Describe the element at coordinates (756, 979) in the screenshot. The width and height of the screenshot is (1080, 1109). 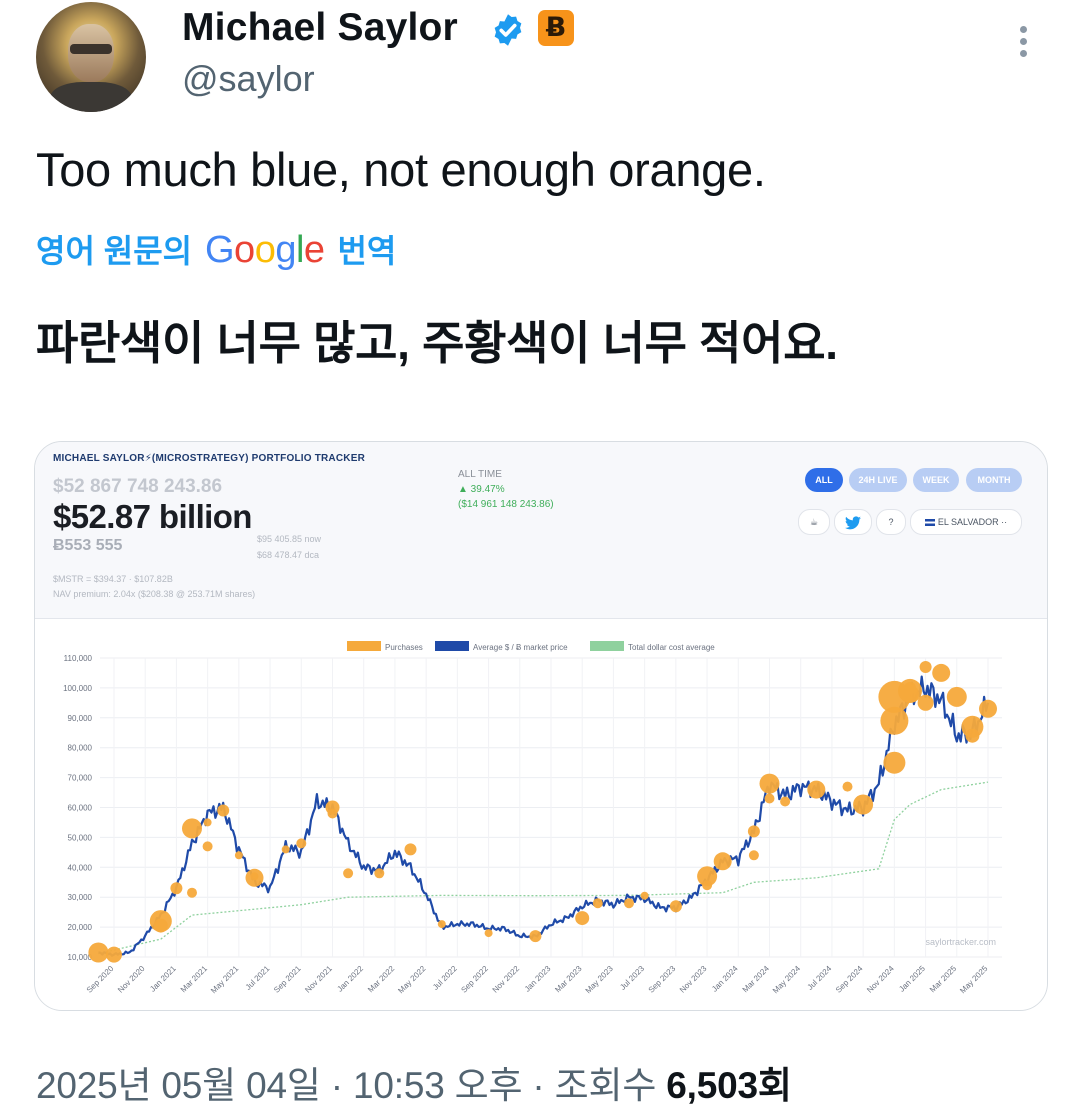
I see `x-tick-label: Mar 2024` at that location.